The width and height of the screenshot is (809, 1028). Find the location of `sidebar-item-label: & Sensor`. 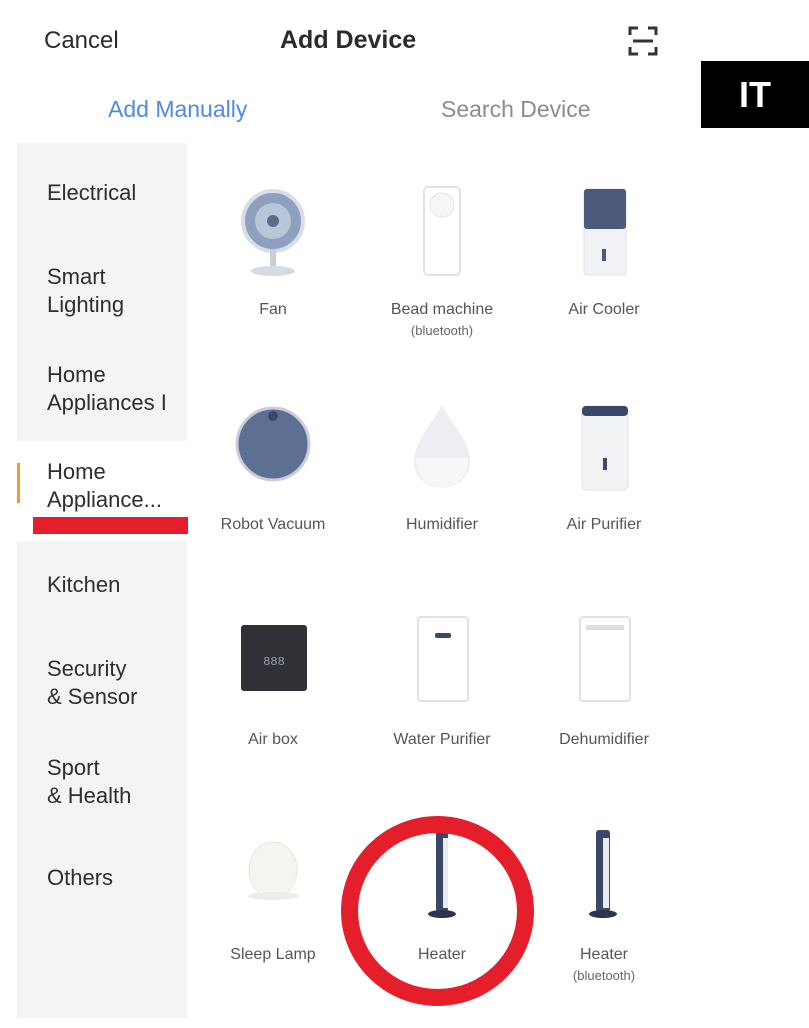

sidebar-item-label: & Sensor is located at coordinates (92, 696).